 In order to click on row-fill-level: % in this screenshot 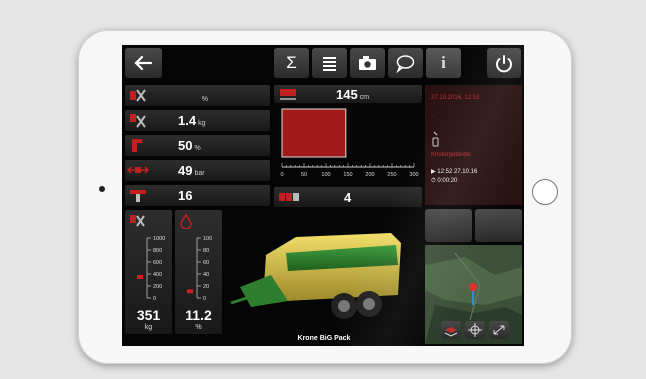, I will do `click(197, 95)`.